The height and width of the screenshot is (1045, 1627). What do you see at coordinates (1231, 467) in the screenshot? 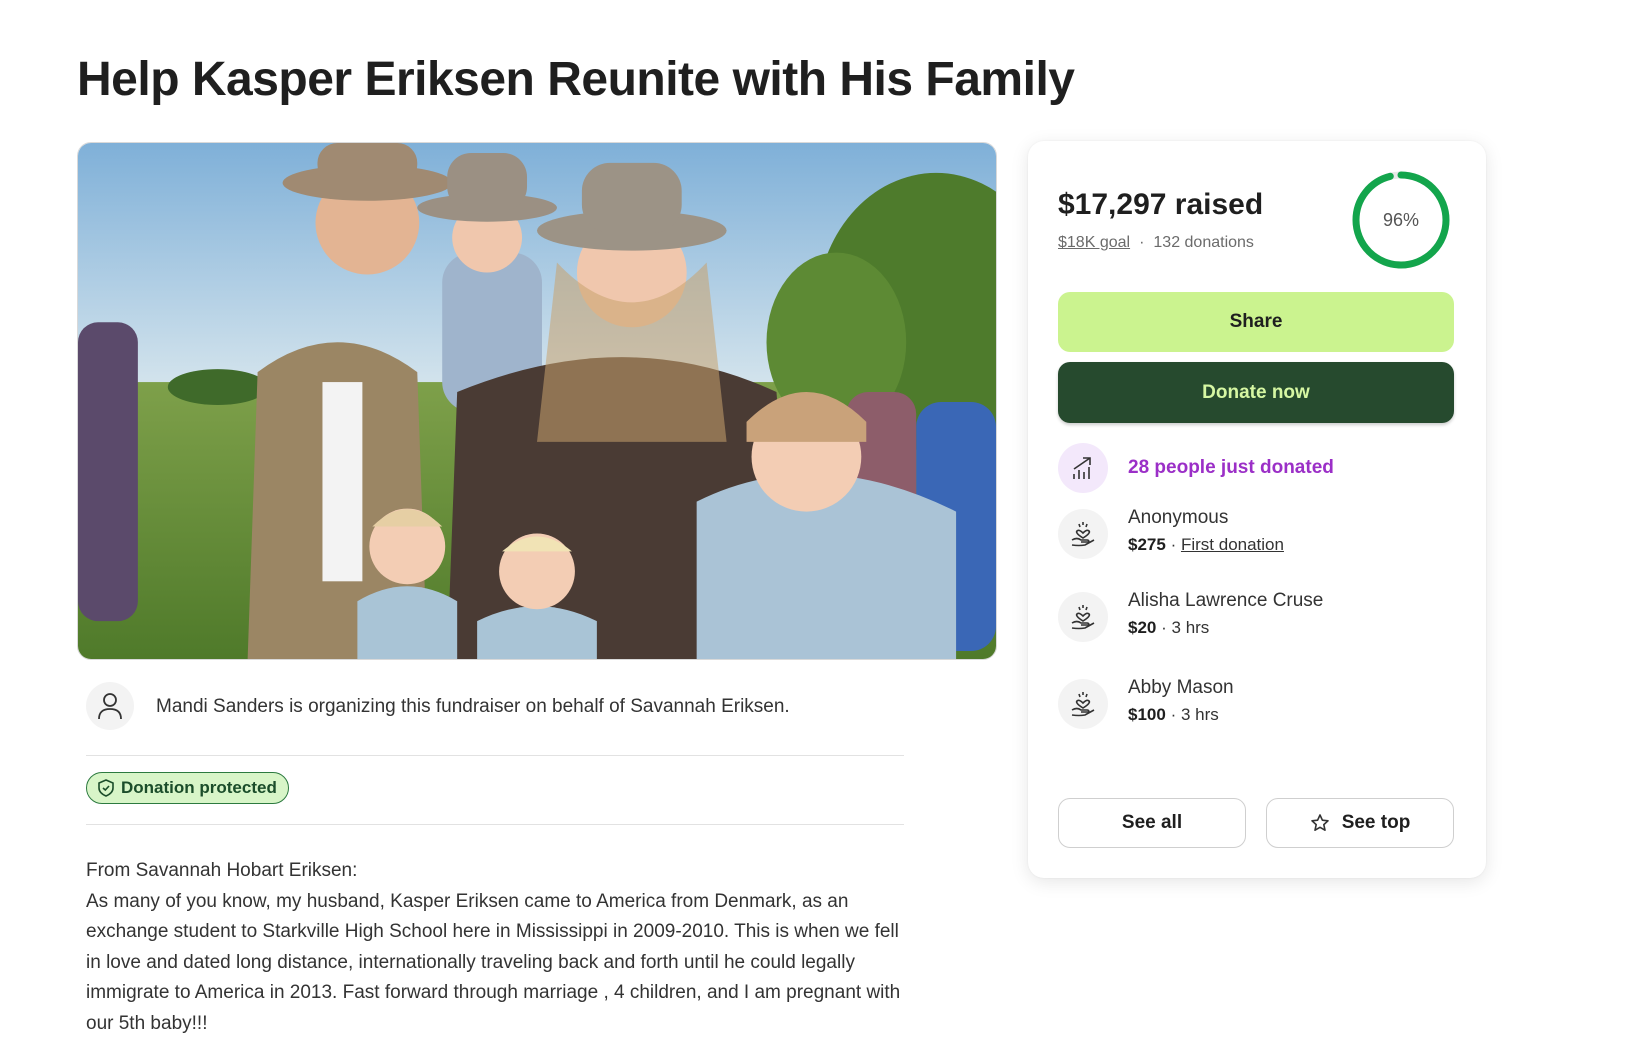
I see `activity-label: 28 people just donated` at bounding box center [1231, 467].